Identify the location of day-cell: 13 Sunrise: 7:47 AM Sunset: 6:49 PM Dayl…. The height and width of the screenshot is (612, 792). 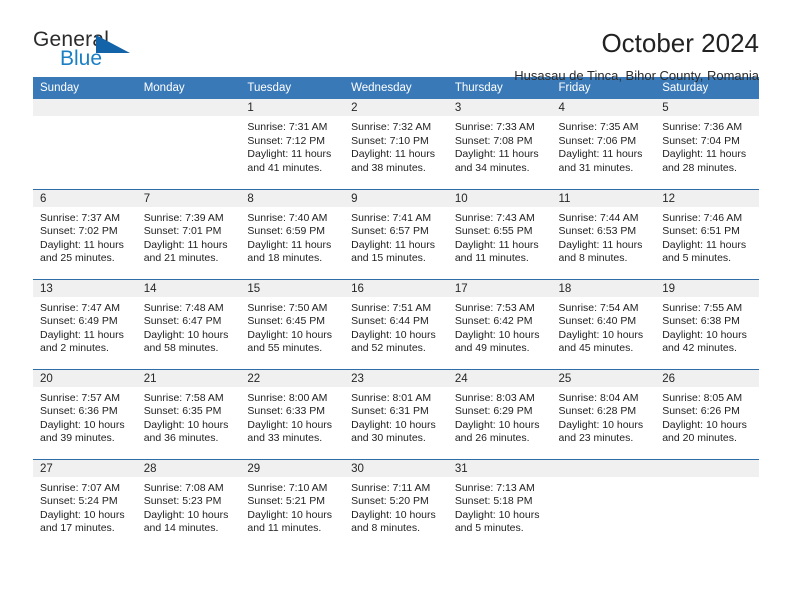
(85, 323).